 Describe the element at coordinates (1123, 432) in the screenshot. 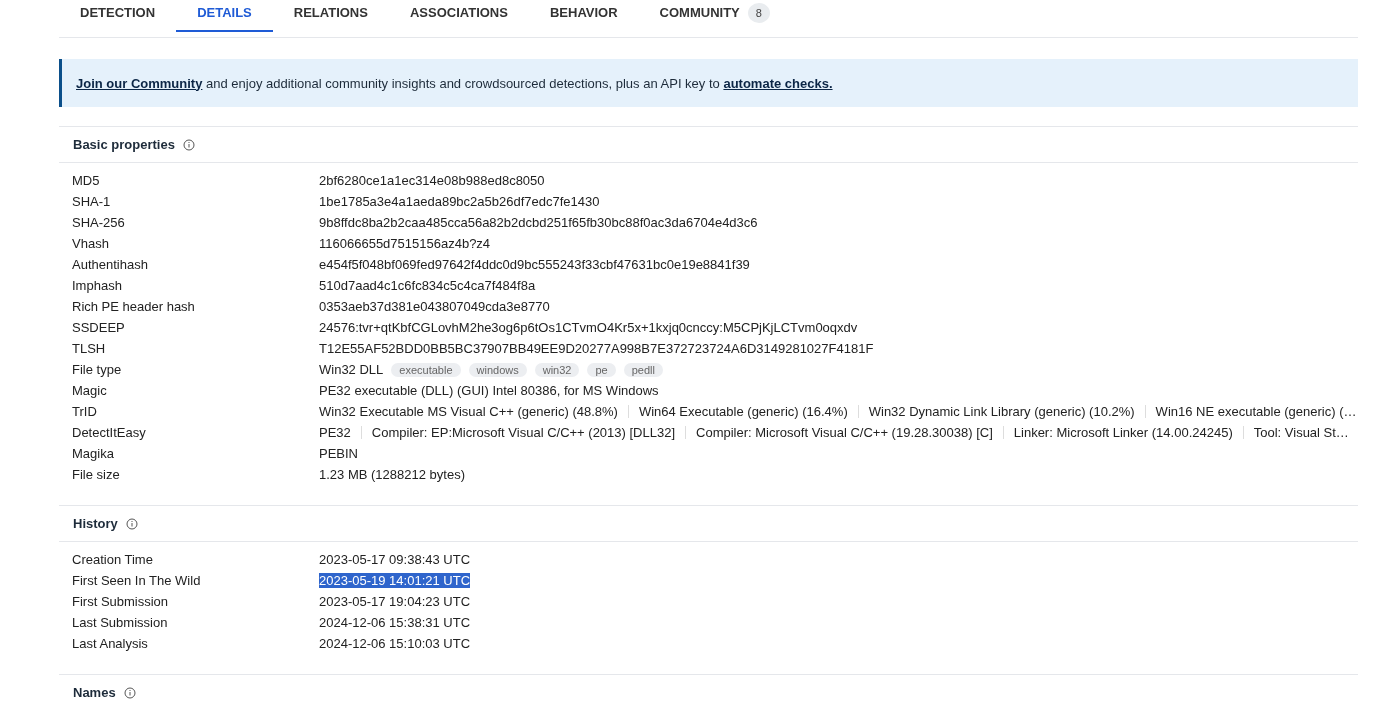

I see `property-value: Linker: Microsoft Linker (14.00.24245)` at that location.